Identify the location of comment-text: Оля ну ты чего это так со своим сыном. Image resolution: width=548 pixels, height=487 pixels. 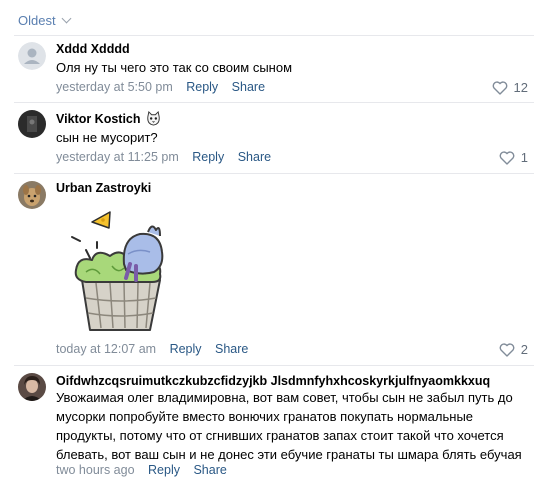
(174, 67).